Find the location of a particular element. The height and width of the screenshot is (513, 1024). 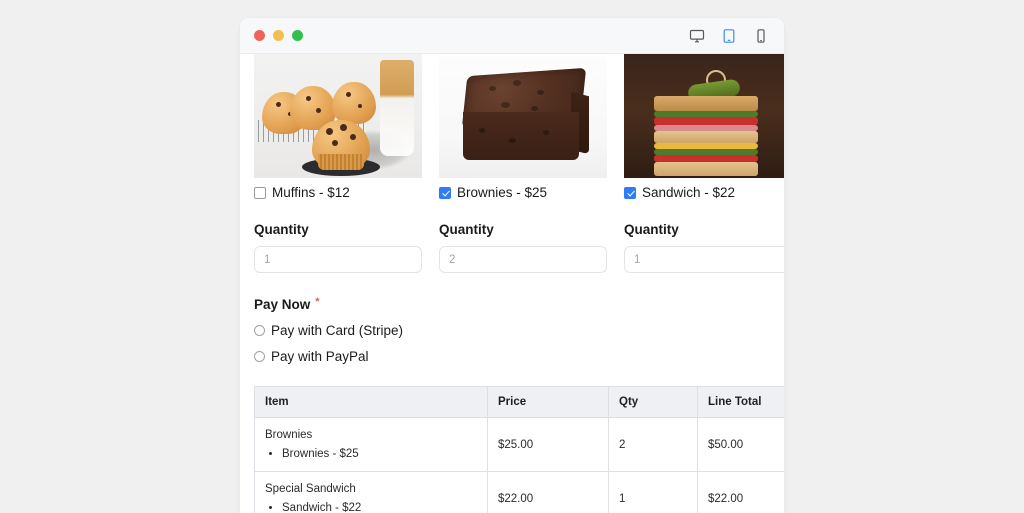

radio-pay-with-card-button is located at coordinates (259, 330).